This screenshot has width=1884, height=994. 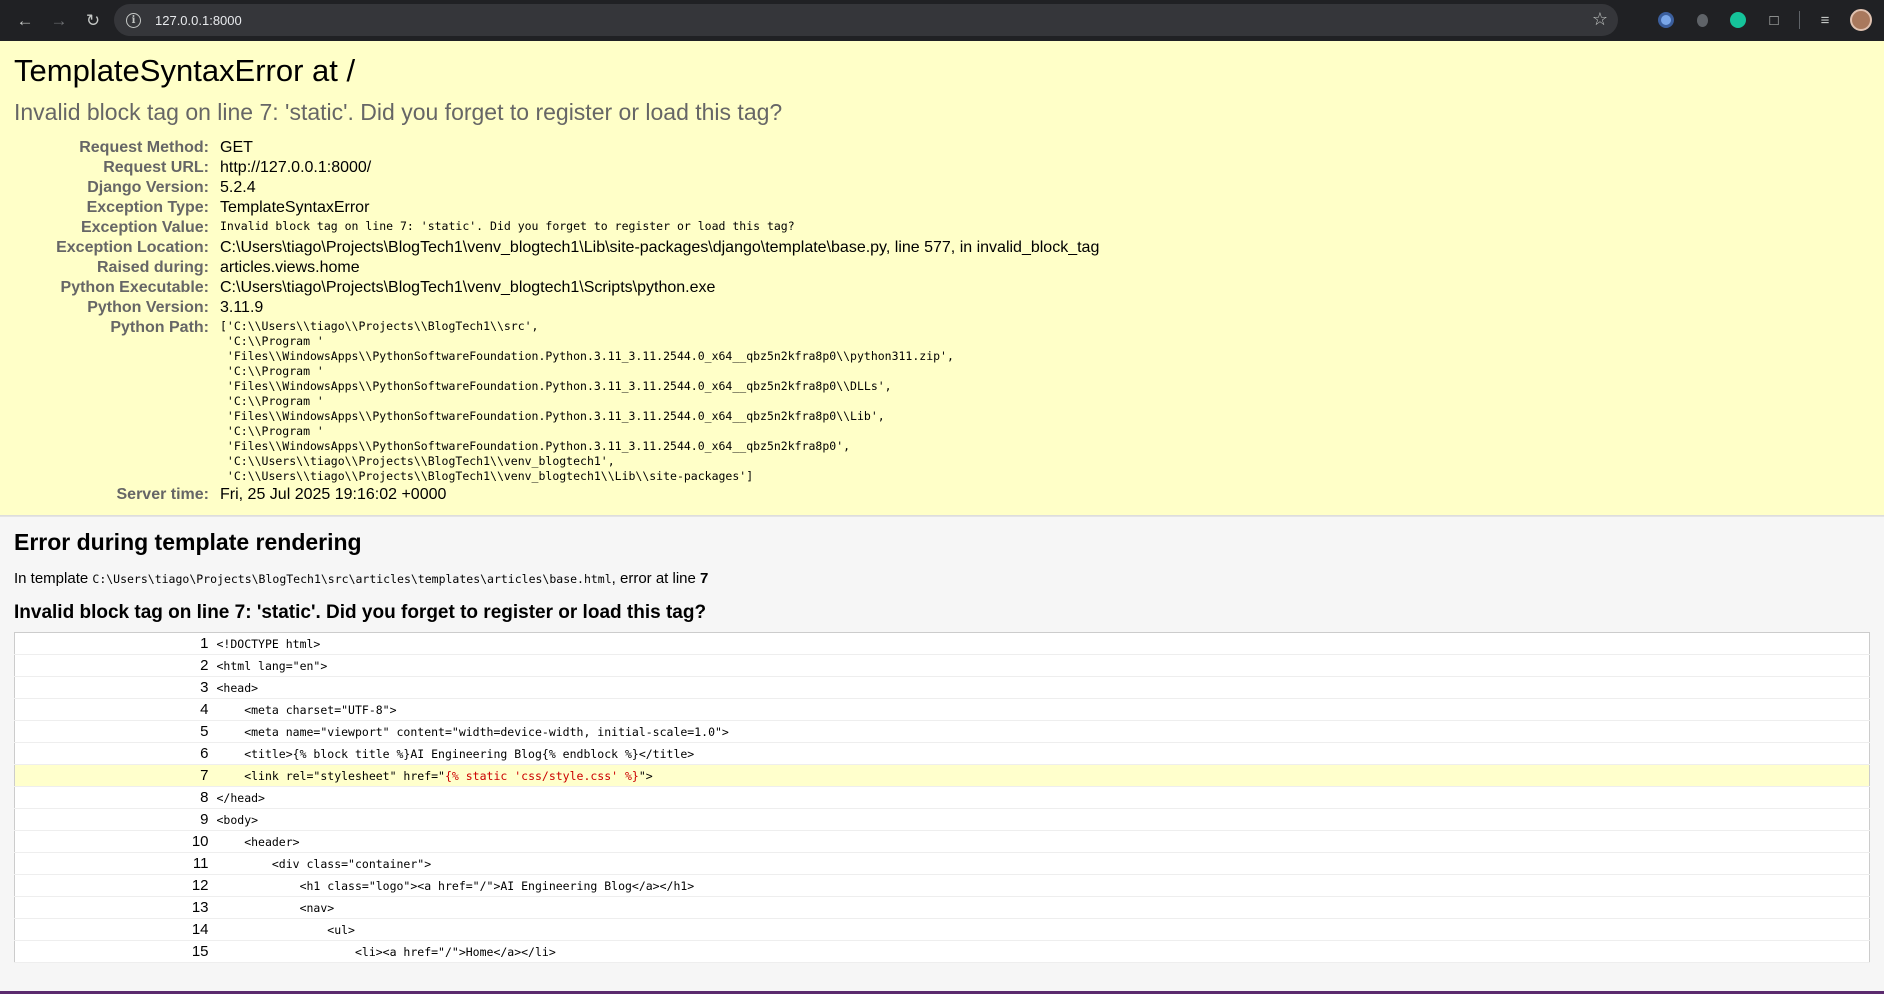 I want to click on code-before-error: <link rel="stylesheet" href=", so click(x=330, y=775).